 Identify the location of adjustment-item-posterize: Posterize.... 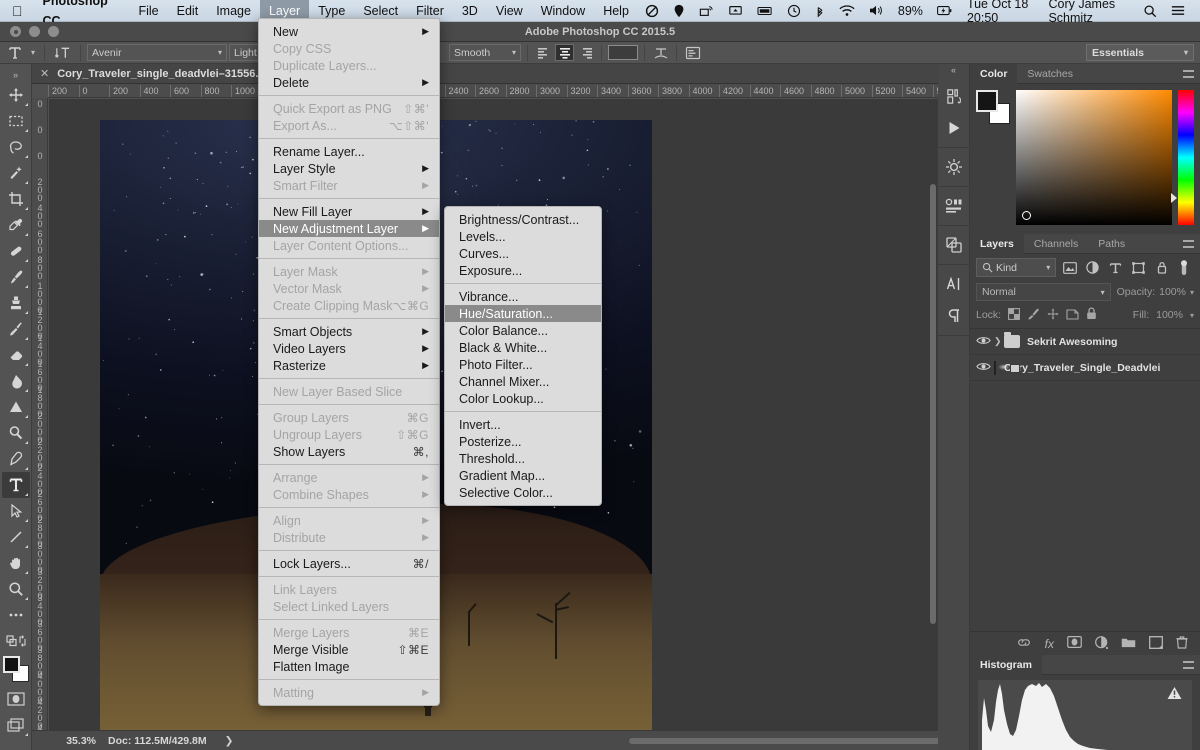
(523, 441).